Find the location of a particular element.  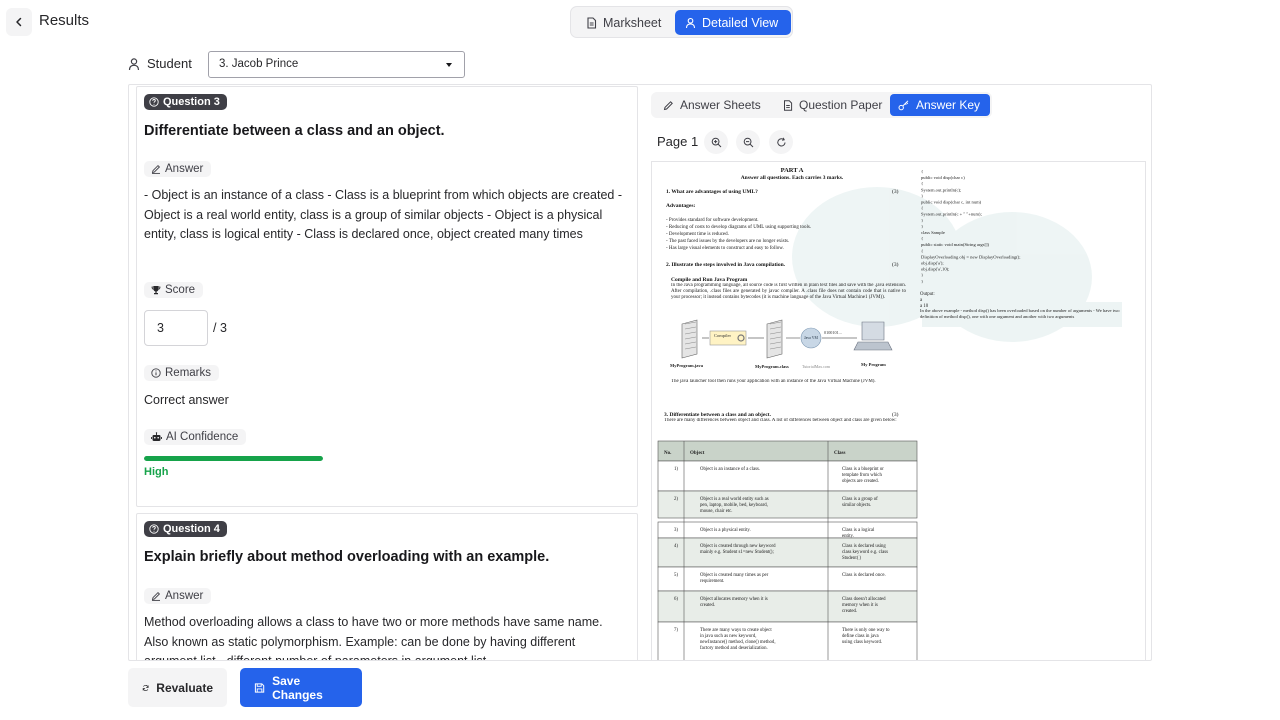

table-cell-no: 7) is located at coordinates (676, 630).